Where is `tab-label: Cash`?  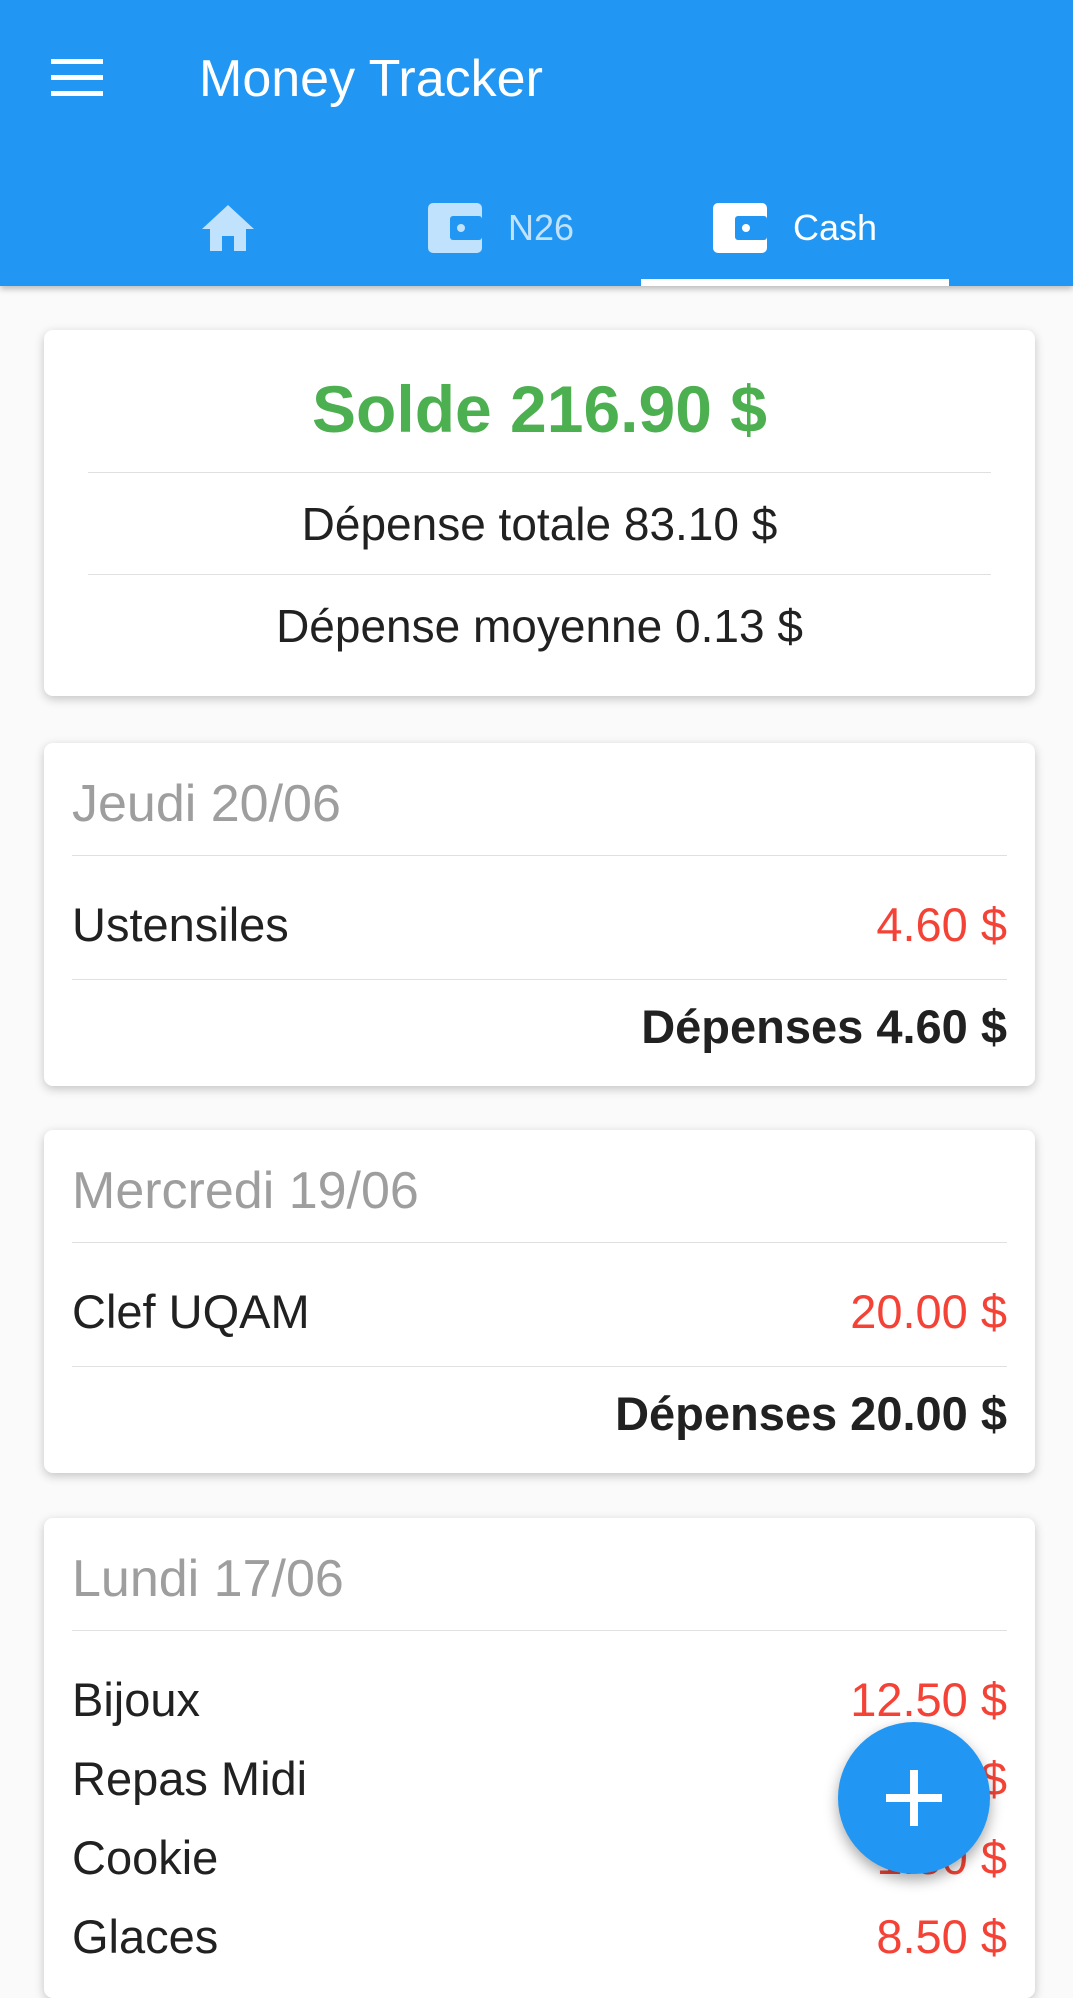
tab-label: Cash is located at coordinates (835, 227).